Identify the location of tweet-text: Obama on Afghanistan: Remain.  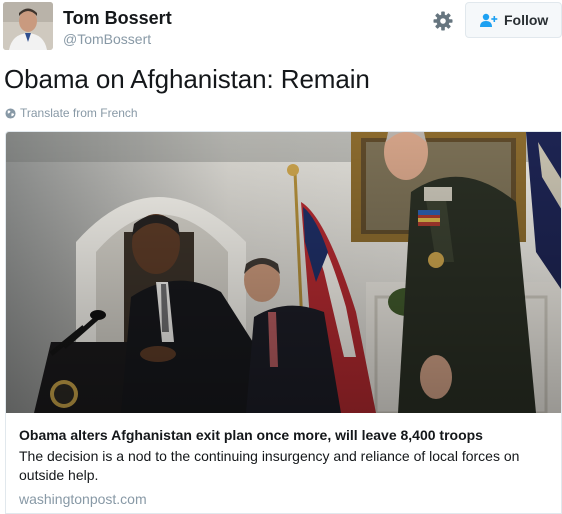
(187, 79).